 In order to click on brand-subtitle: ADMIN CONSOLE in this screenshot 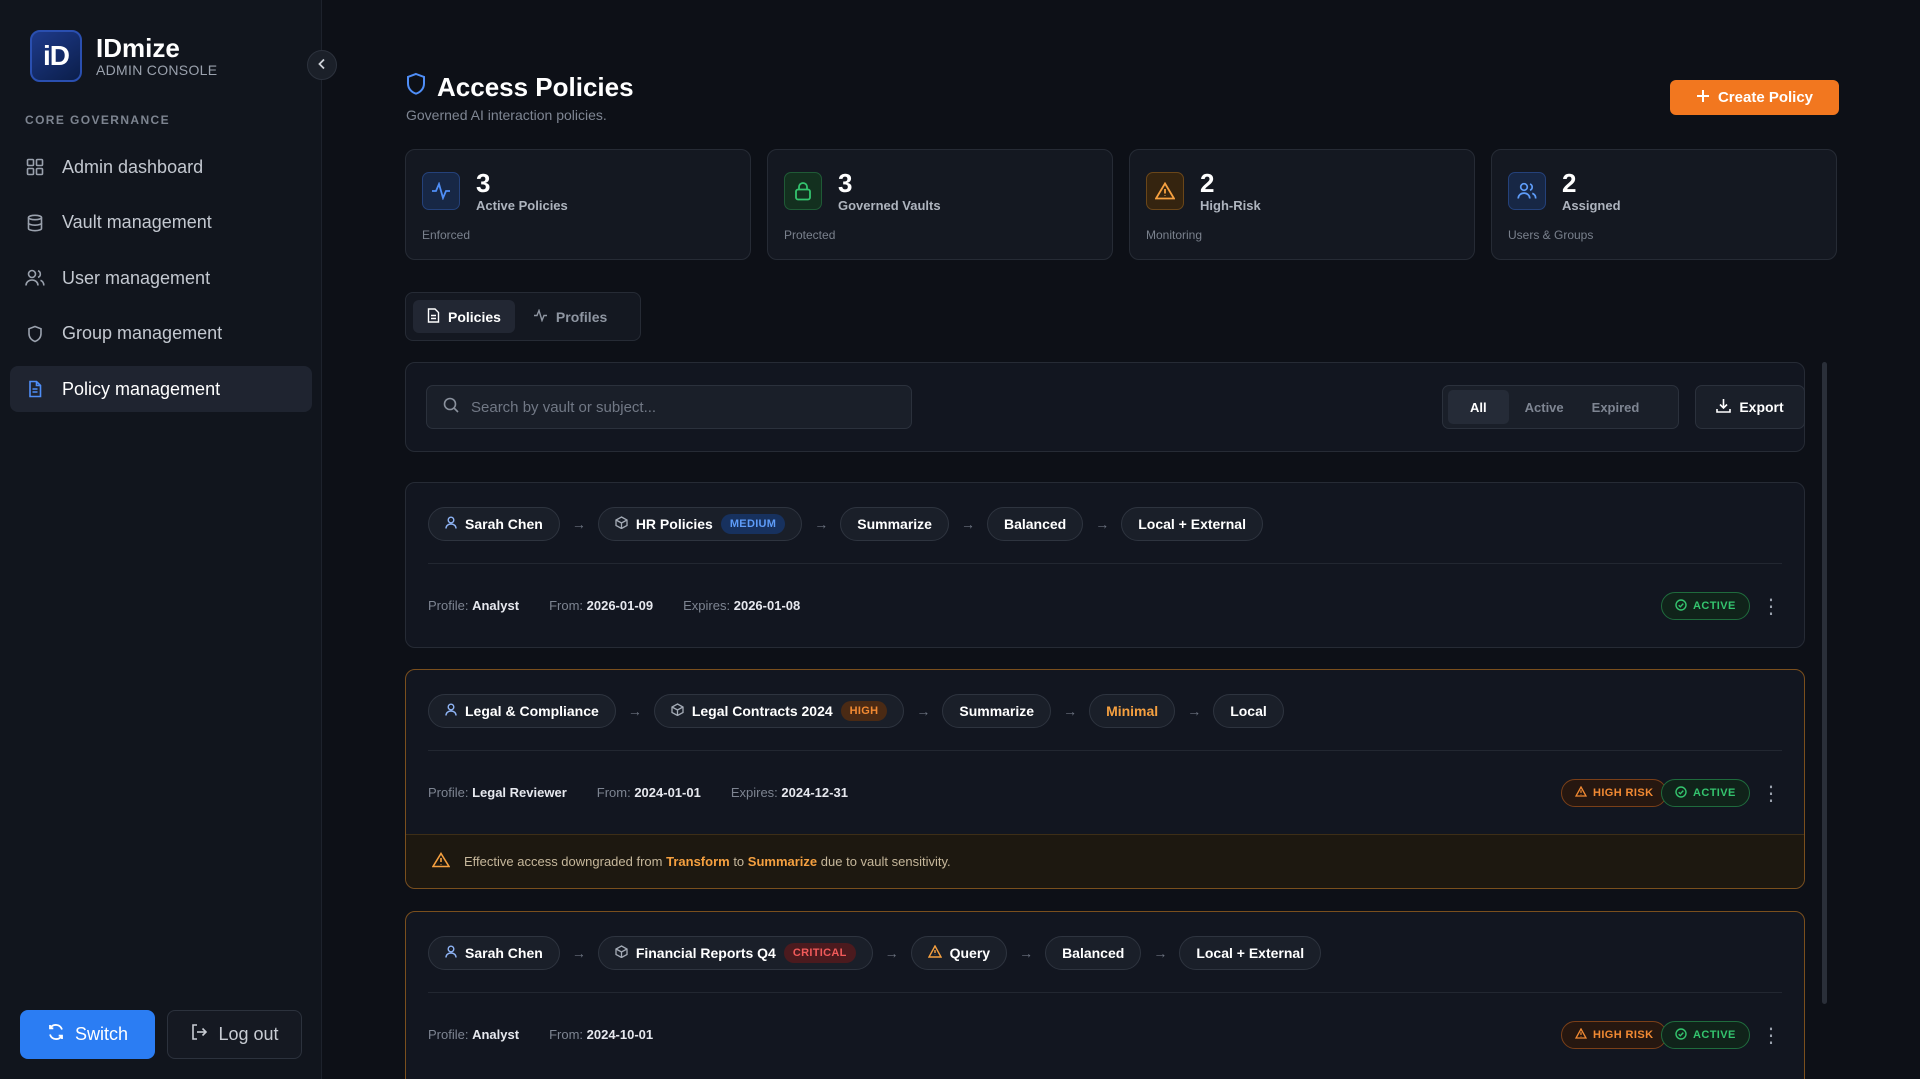, I will do `click(157, 70)`.